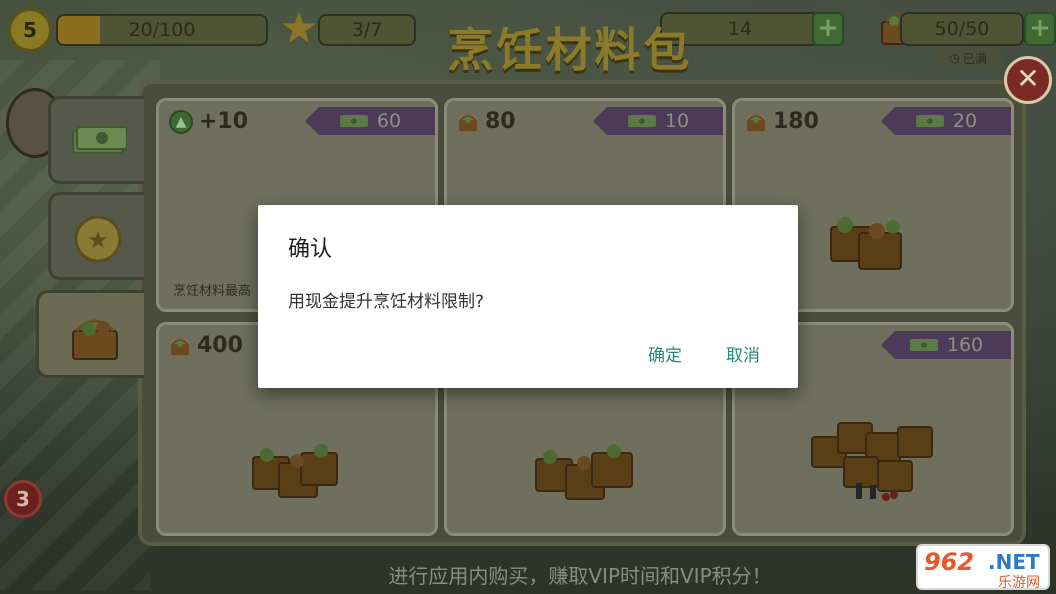 This screenshot has height=594, width=1056. What do you see at coordinates (743, 353) in the screenshot?
I see `cancel-button: 取消` at bounding box center [743, 353].